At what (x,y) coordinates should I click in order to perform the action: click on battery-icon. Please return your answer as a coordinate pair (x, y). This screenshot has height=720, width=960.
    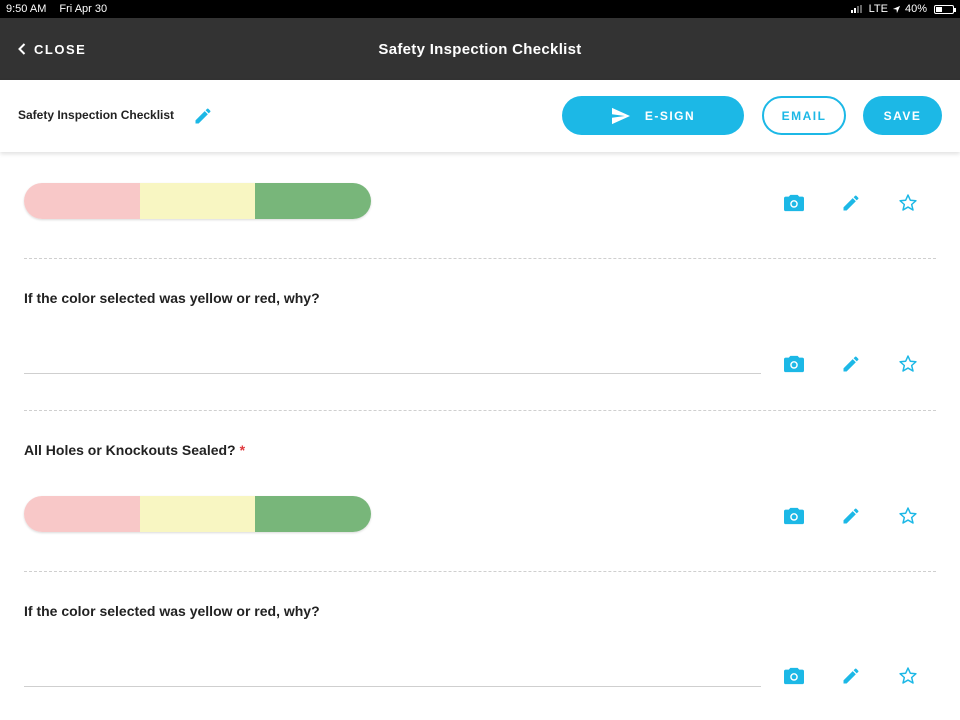
    Looking at the image, I should click on (945, 9).